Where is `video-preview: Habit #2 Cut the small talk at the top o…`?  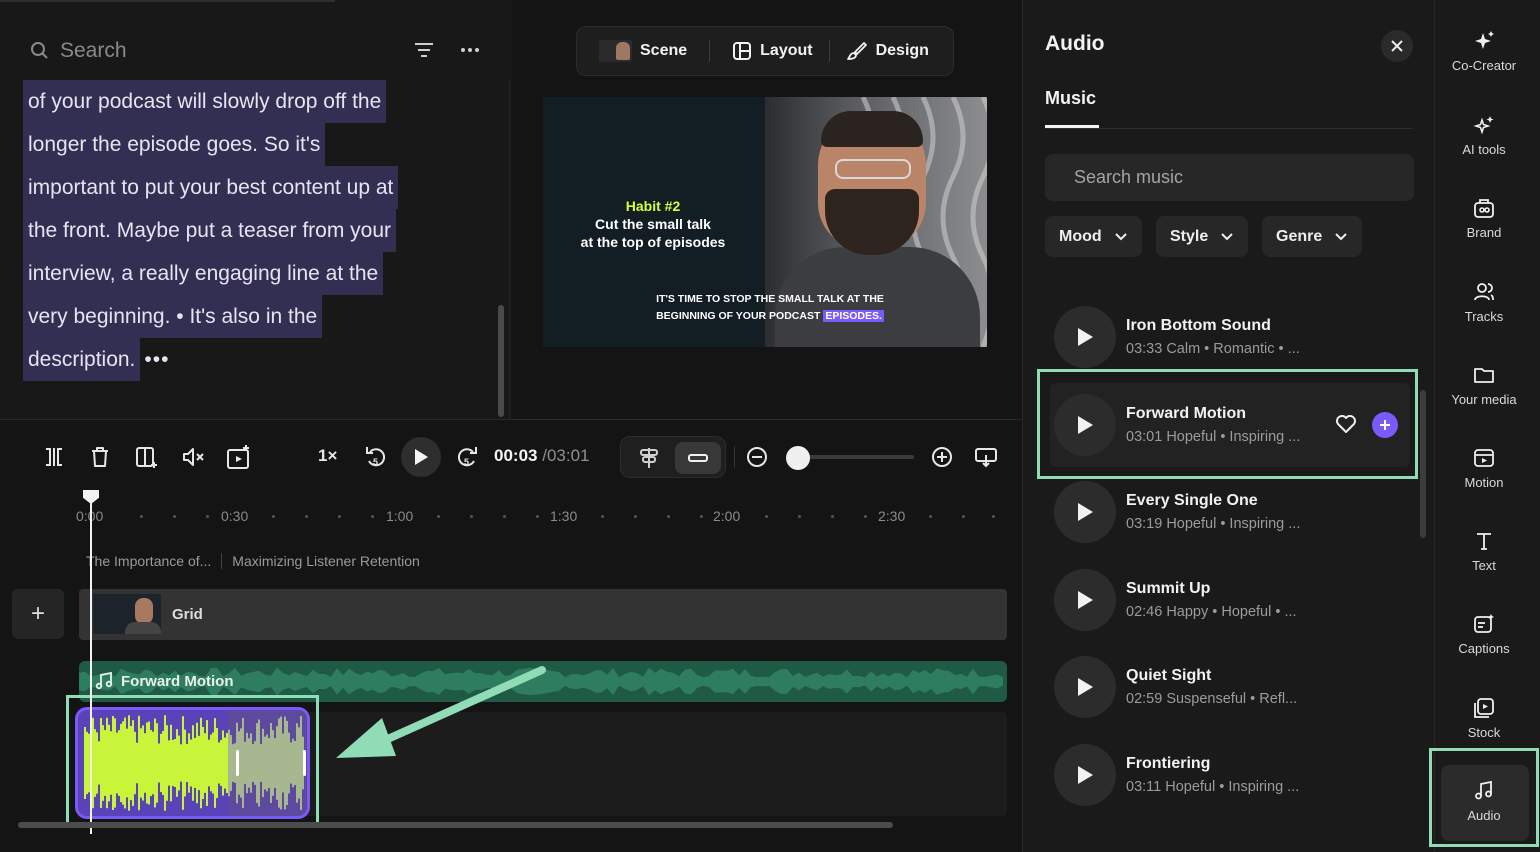 video-preview: Habit #2 Cut the small talk at the top o… is located at coordinates (765, 222).